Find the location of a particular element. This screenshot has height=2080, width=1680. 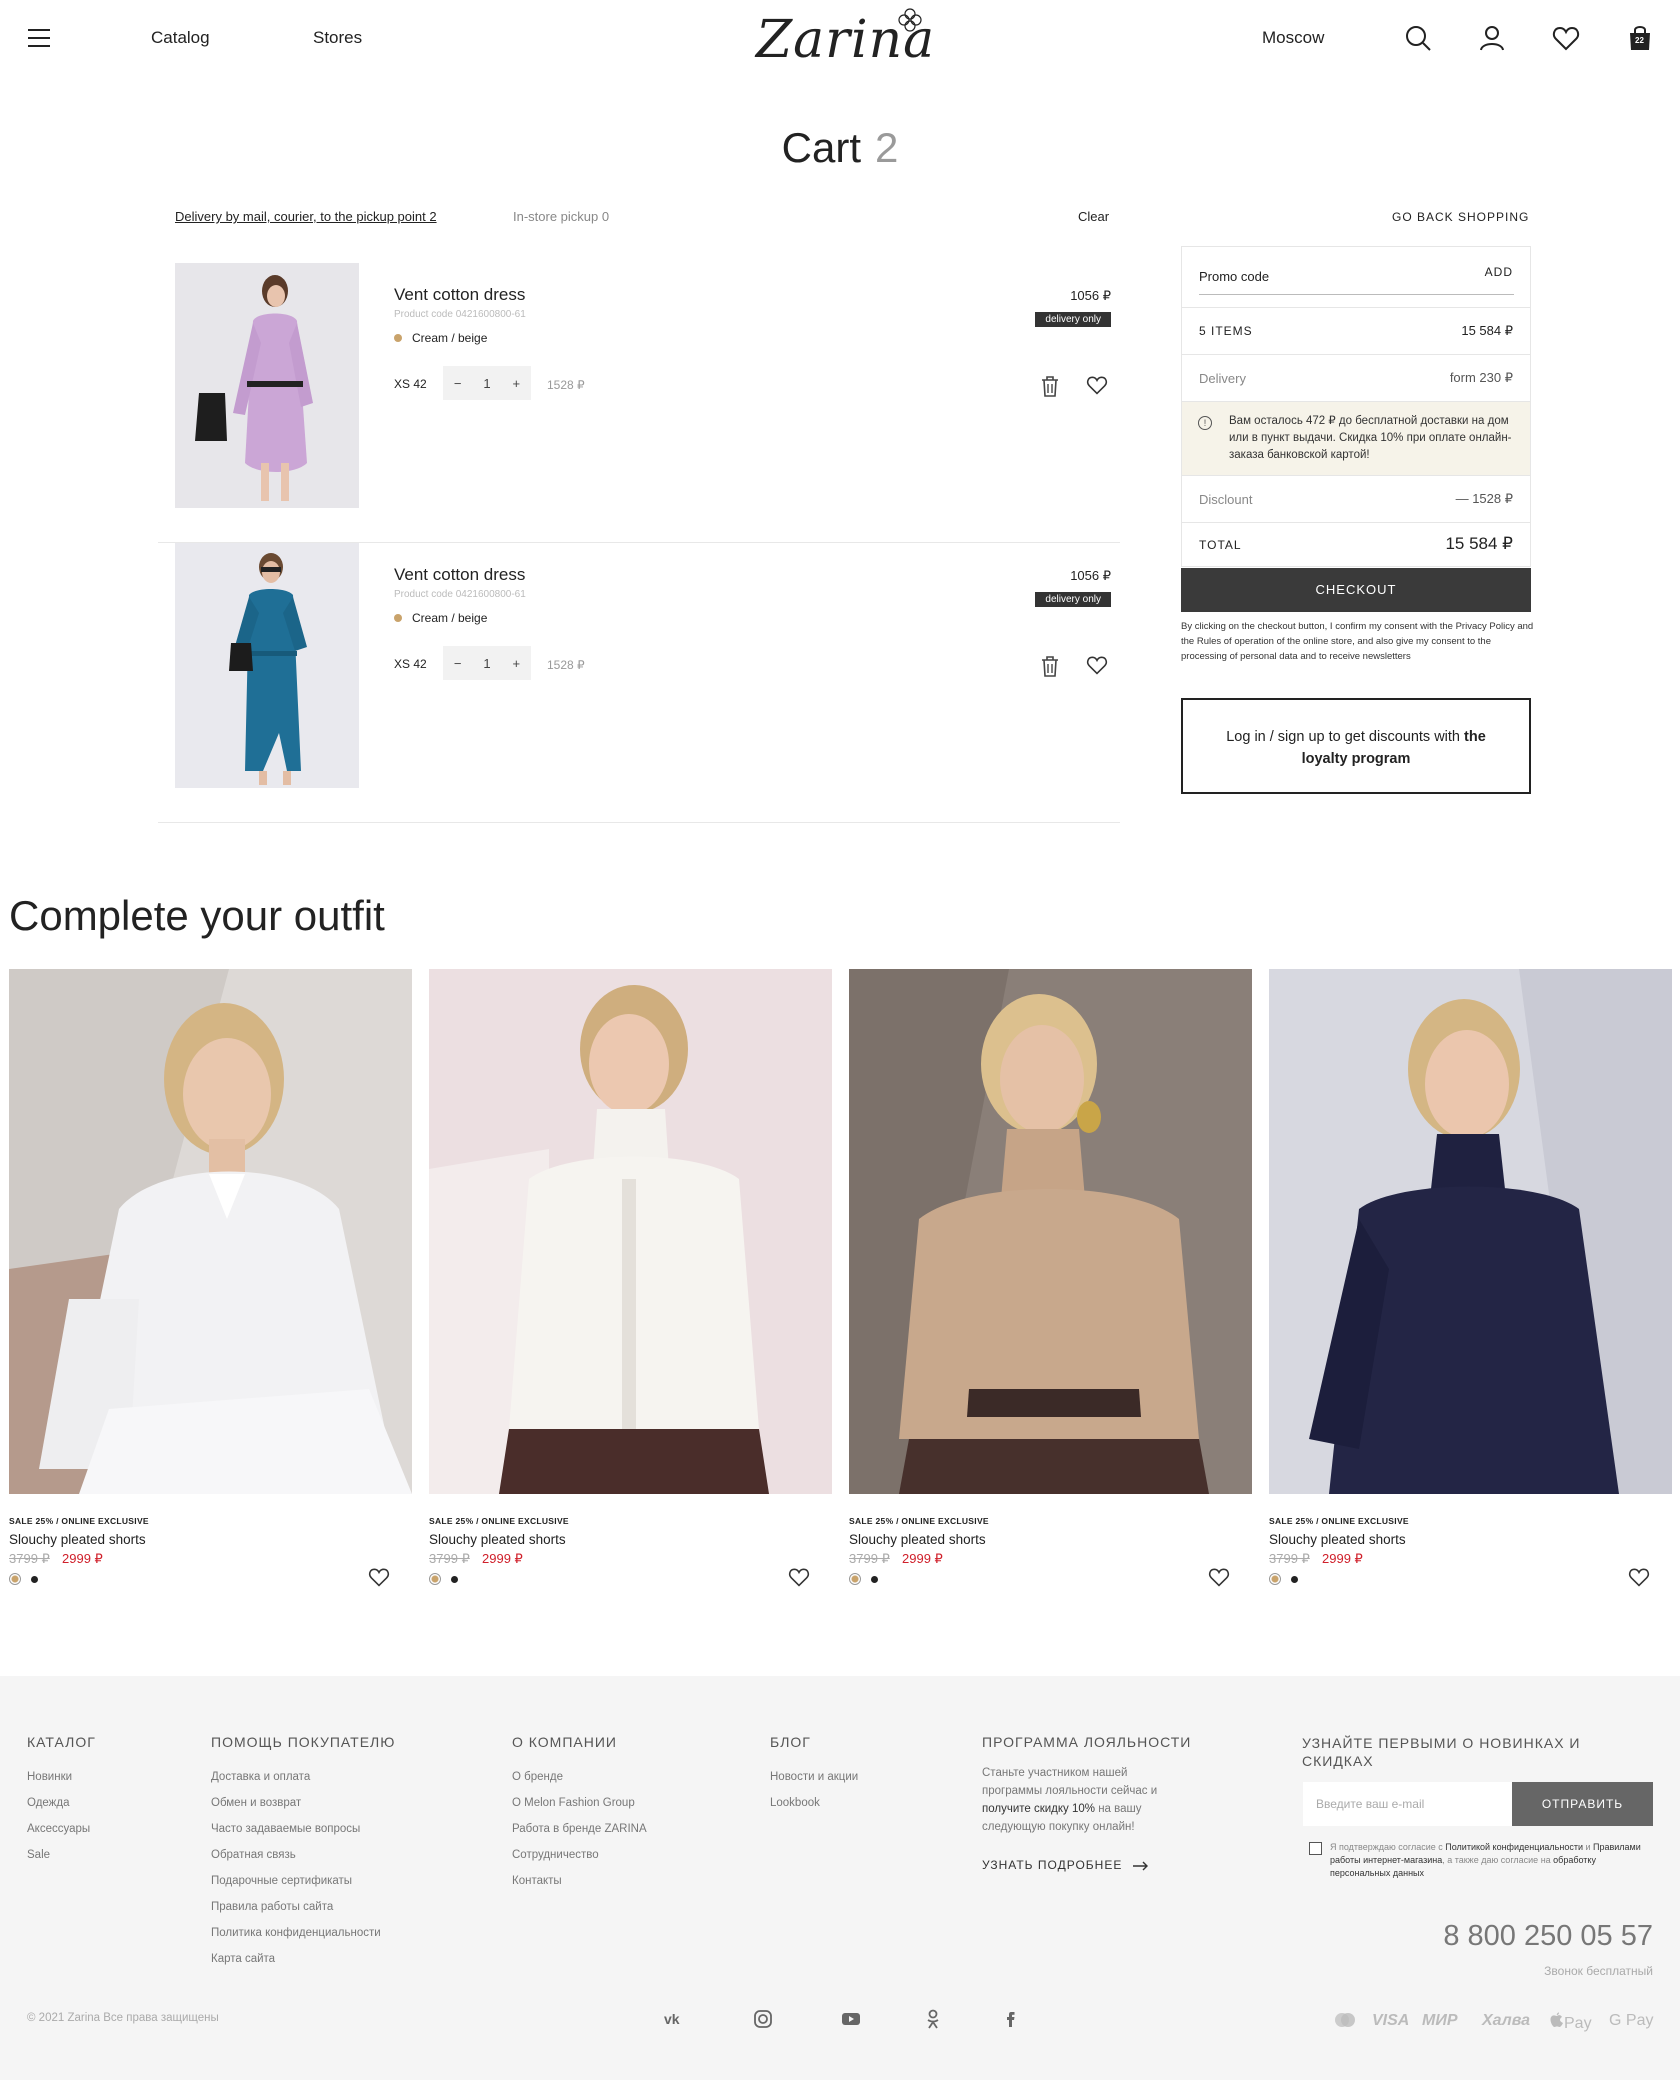

footer-link: Работа в бренде ZARINA is located at coordinates (579, 1829).